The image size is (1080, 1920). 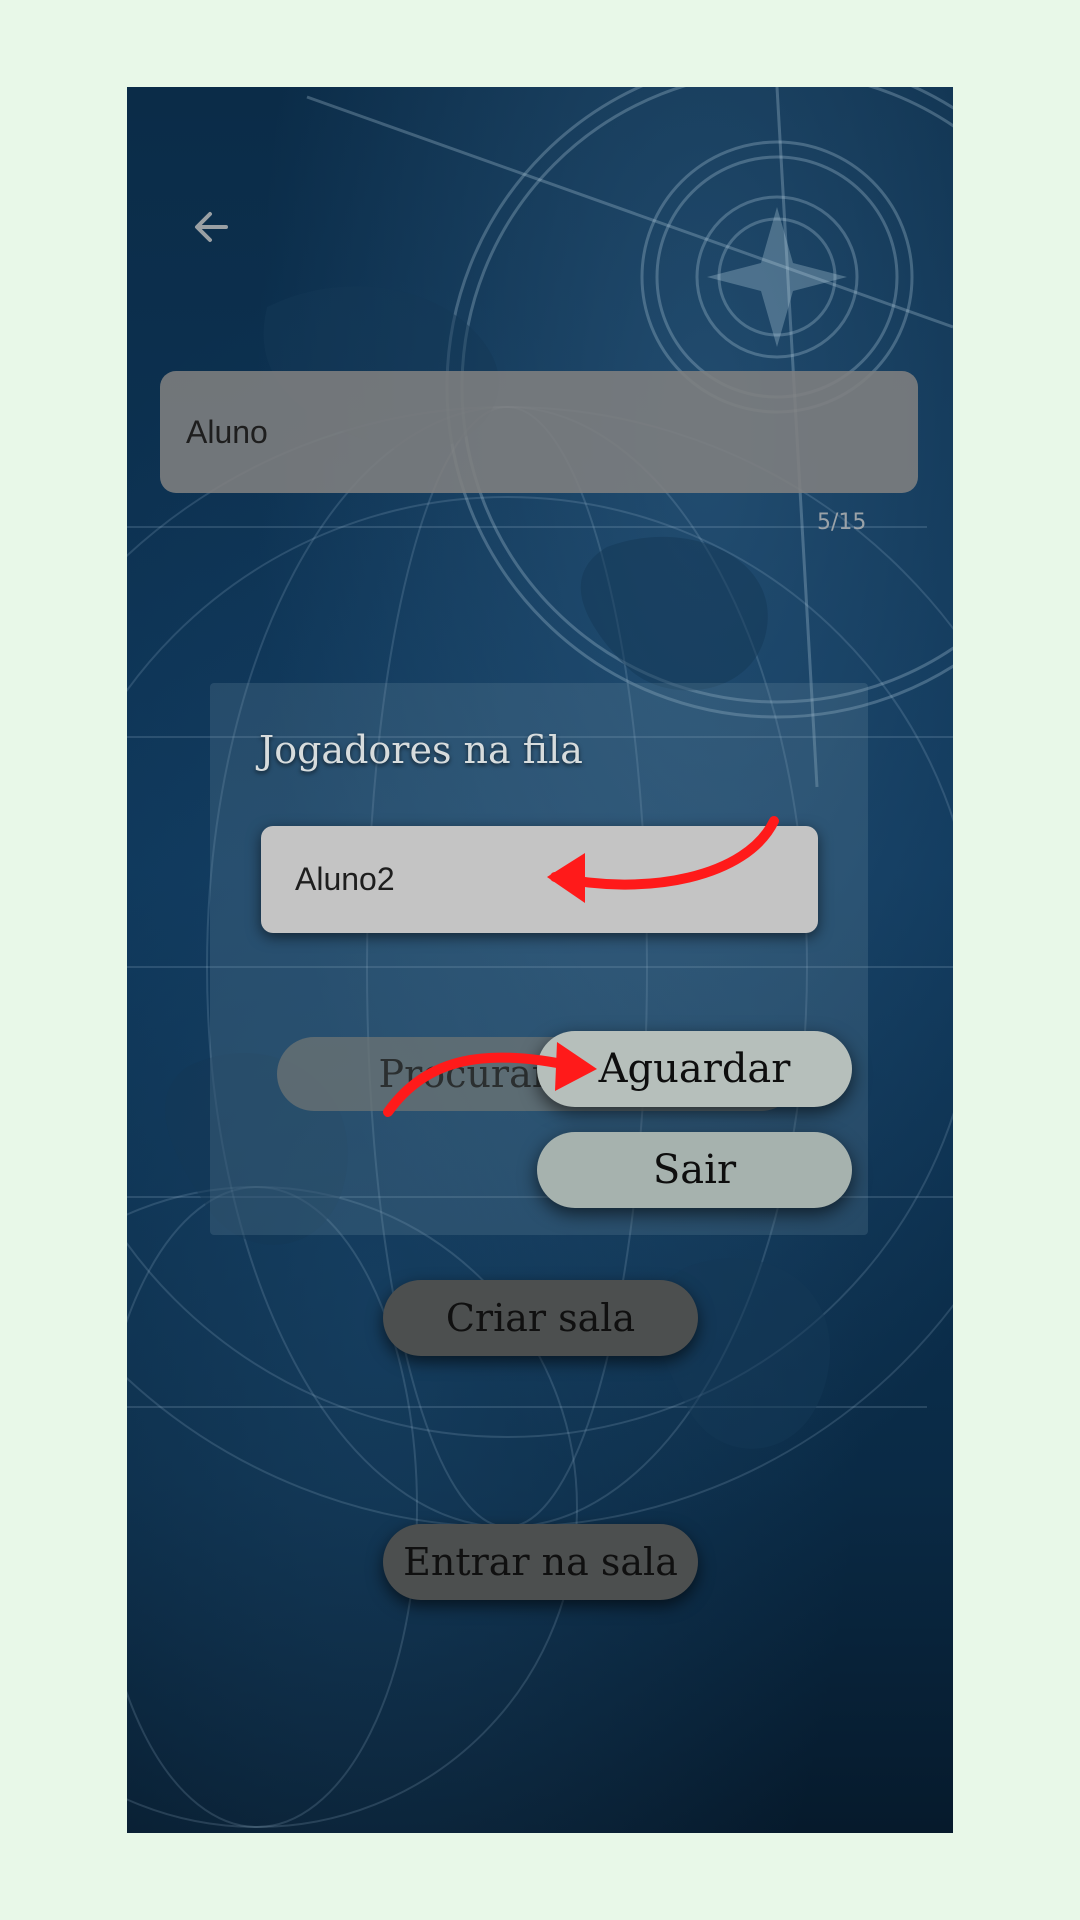 What do you see at coordinates (212, 227) in the screenshot?
I see `back-arrow-icon` at bounding box center [212, 227].